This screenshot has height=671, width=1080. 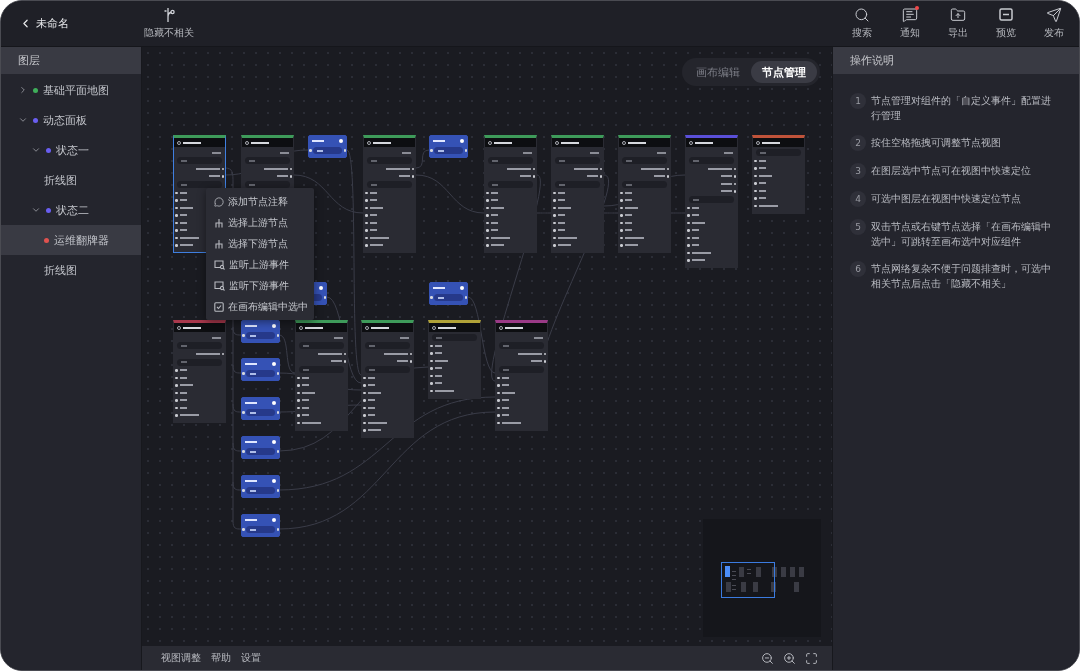 I want to click on panel-header: 图层, so click(x=71, y=60).